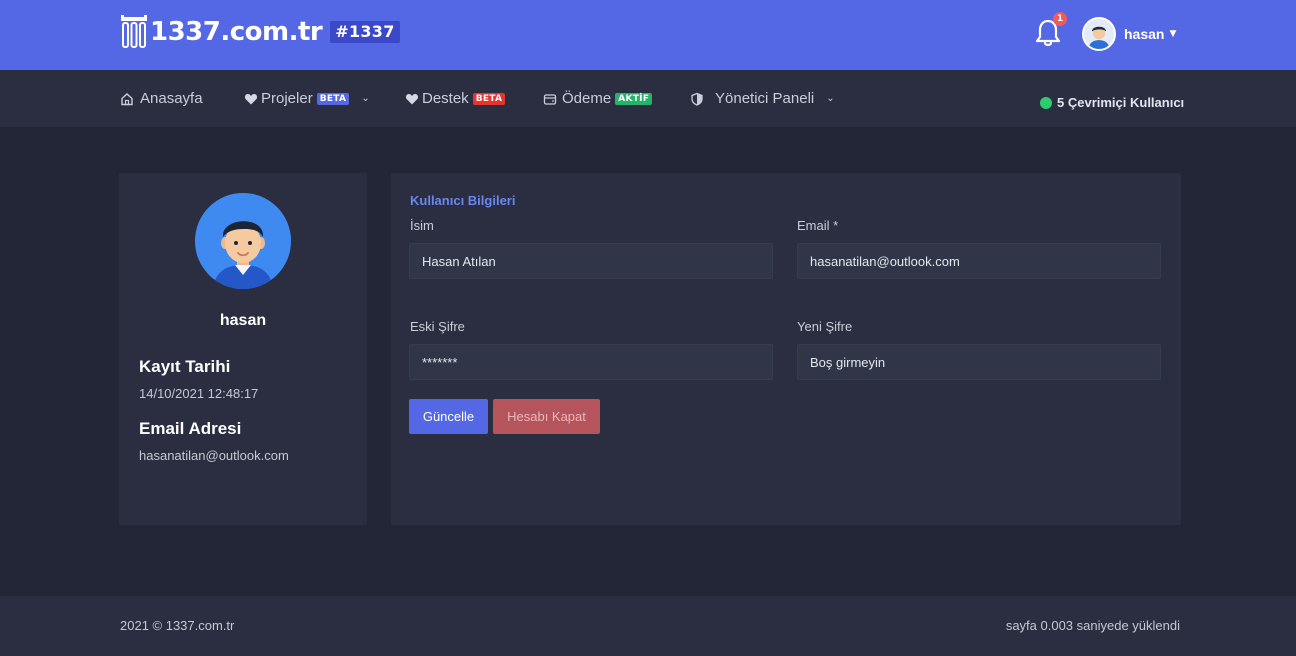 The image size is (1296, 656). Describe the element at coordinates (979, 261) in the screenshot. I see `email-input` at that location.